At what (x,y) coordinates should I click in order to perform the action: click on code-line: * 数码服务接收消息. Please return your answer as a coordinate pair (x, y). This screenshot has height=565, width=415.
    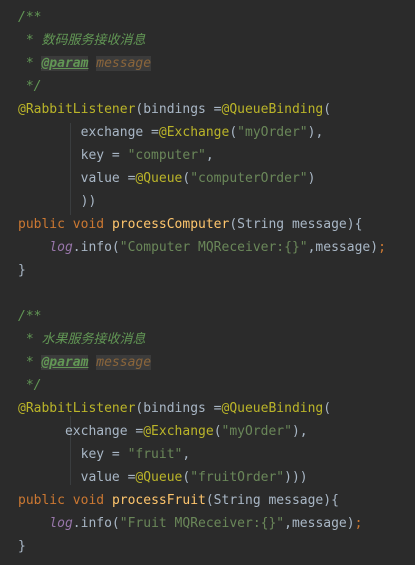
    Looking at the image, I should click on (207, 40).